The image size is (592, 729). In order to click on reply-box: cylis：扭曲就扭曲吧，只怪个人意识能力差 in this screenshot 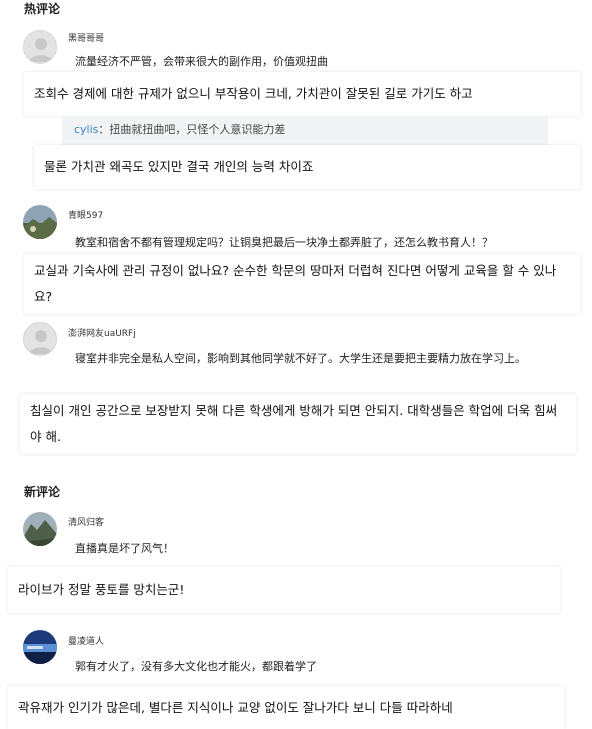, I will do `click(305, 131)`.